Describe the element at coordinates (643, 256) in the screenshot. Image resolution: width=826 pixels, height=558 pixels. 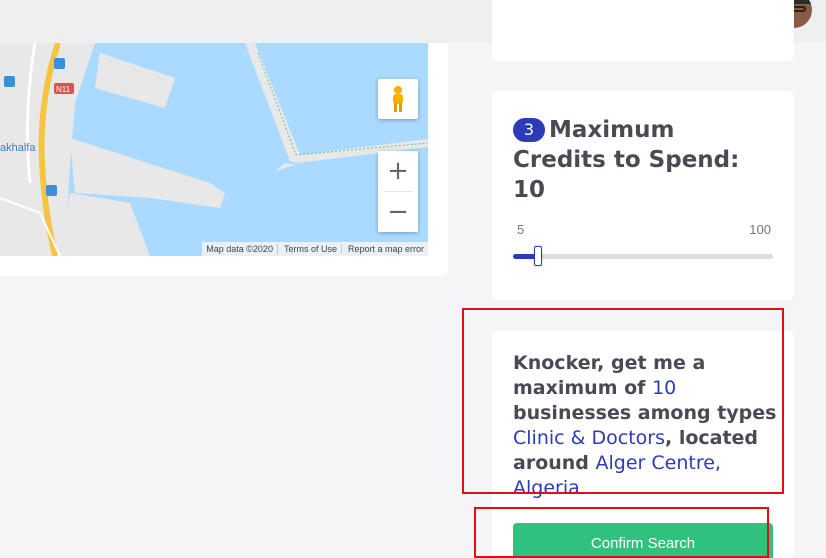
I see `credits-slider` at that location.